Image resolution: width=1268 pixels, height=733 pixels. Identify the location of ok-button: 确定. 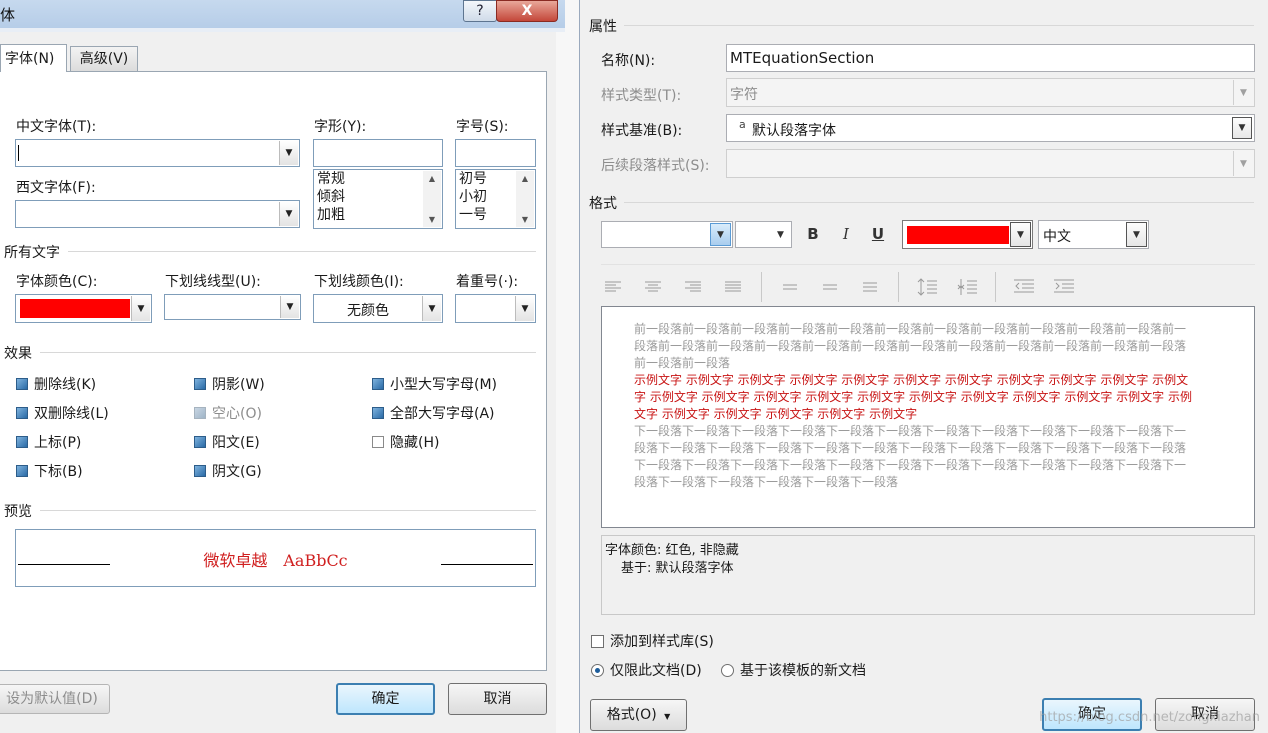
(385, 699).